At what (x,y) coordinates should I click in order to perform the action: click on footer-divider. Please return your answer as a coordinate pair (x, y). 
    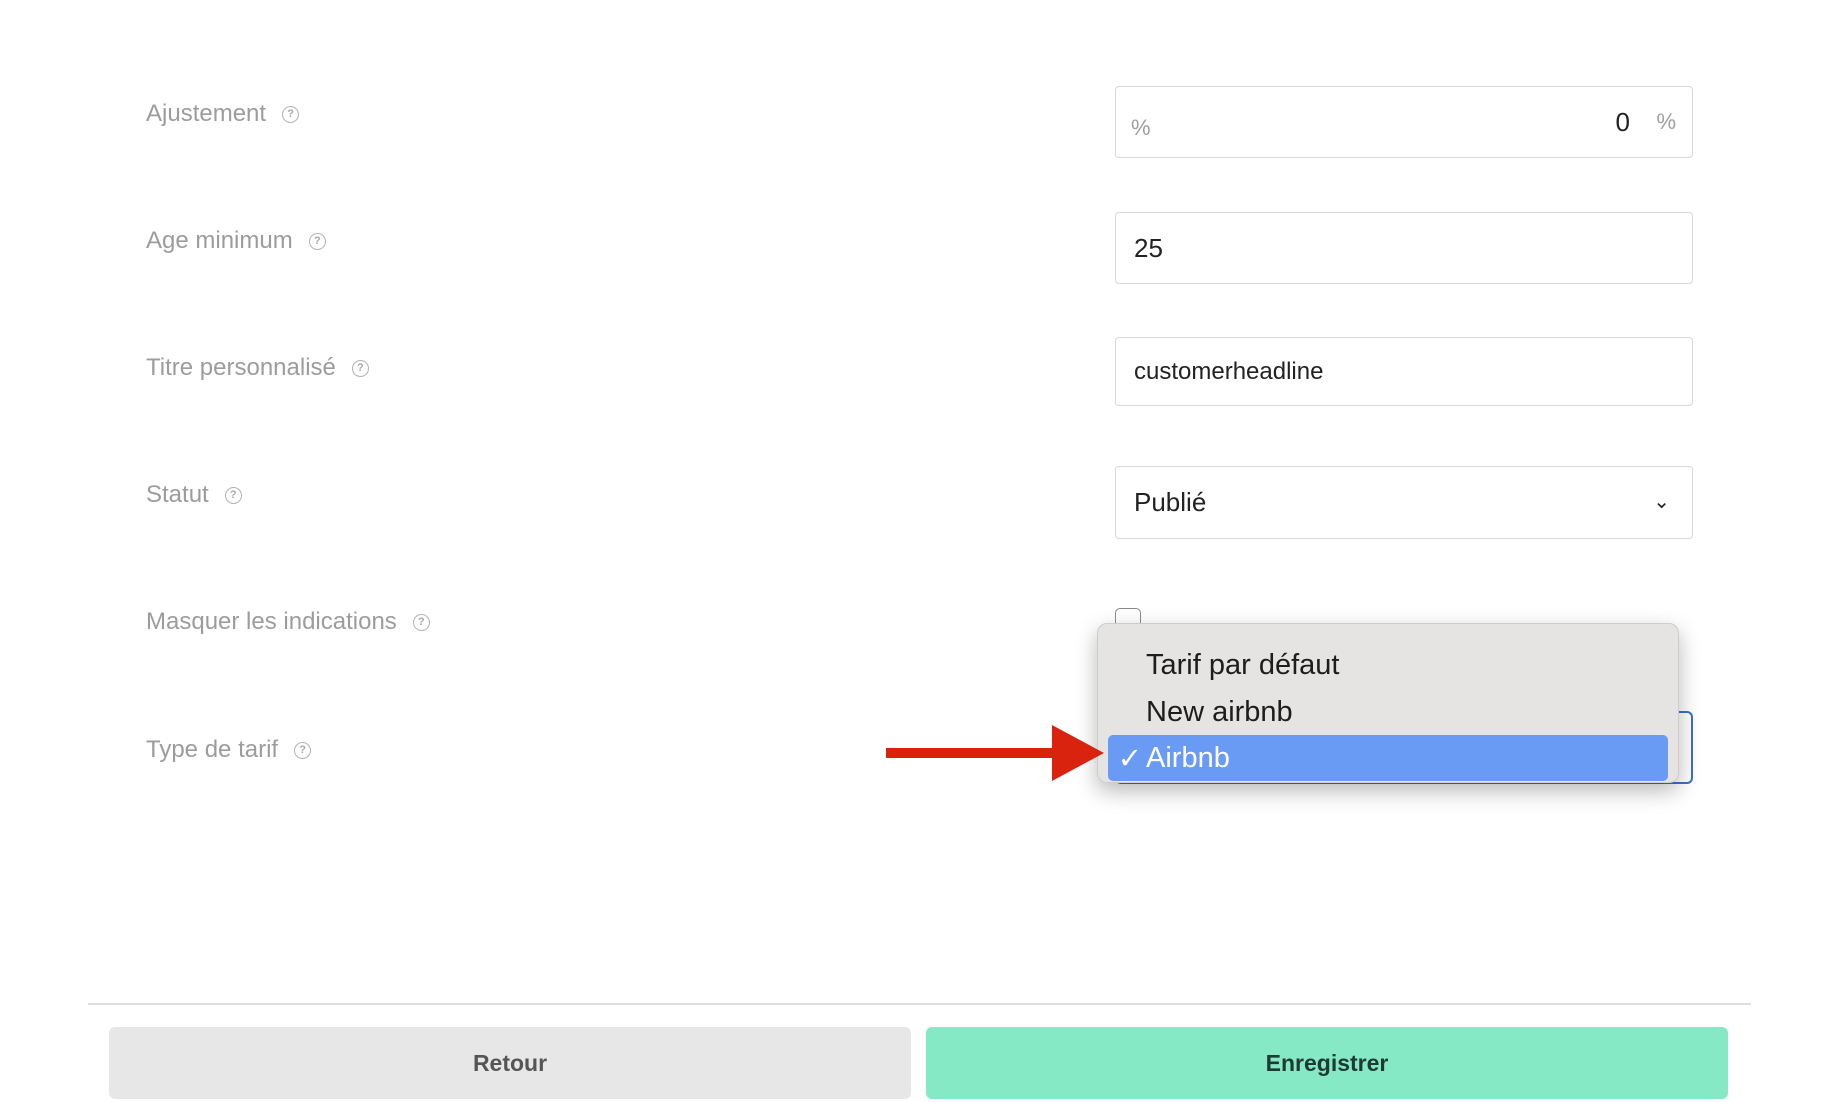
    Looking at the image, I should click on (919, 1004).